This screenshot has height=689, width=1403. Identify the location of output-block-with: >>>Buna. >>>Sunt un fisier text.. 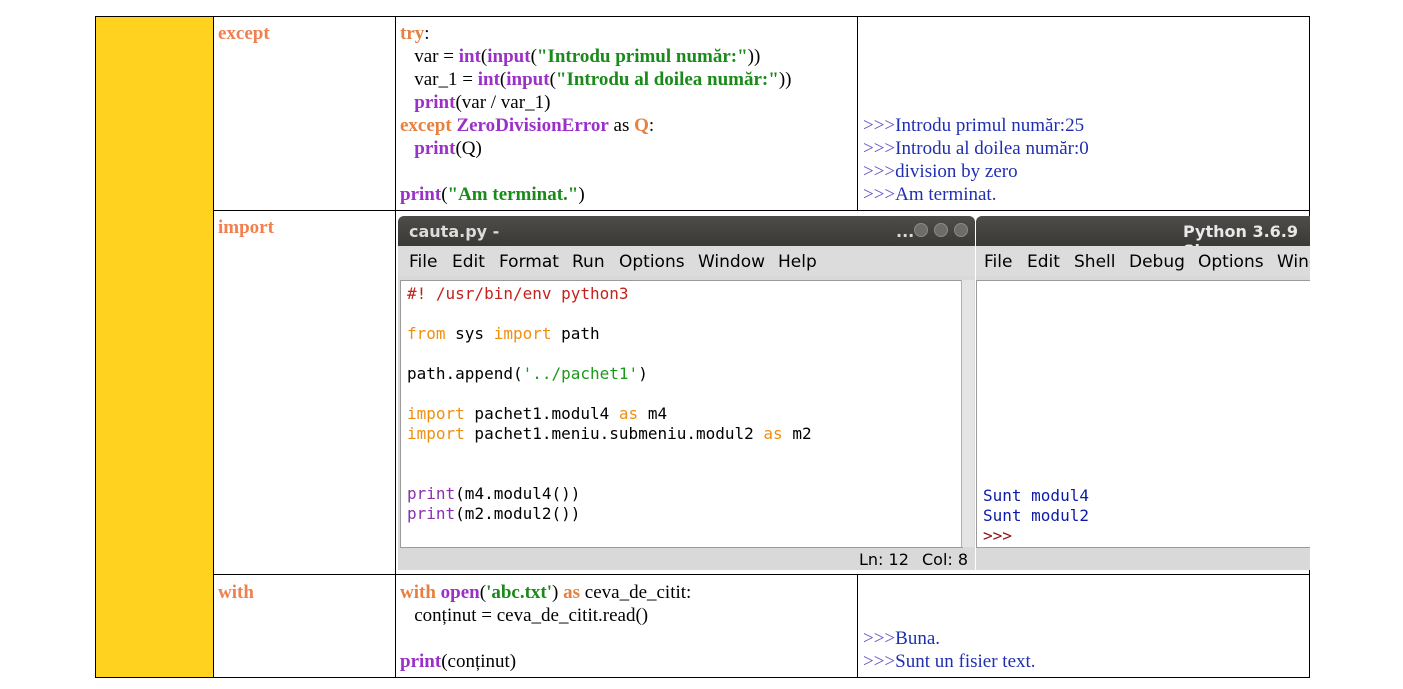
(949, 650).